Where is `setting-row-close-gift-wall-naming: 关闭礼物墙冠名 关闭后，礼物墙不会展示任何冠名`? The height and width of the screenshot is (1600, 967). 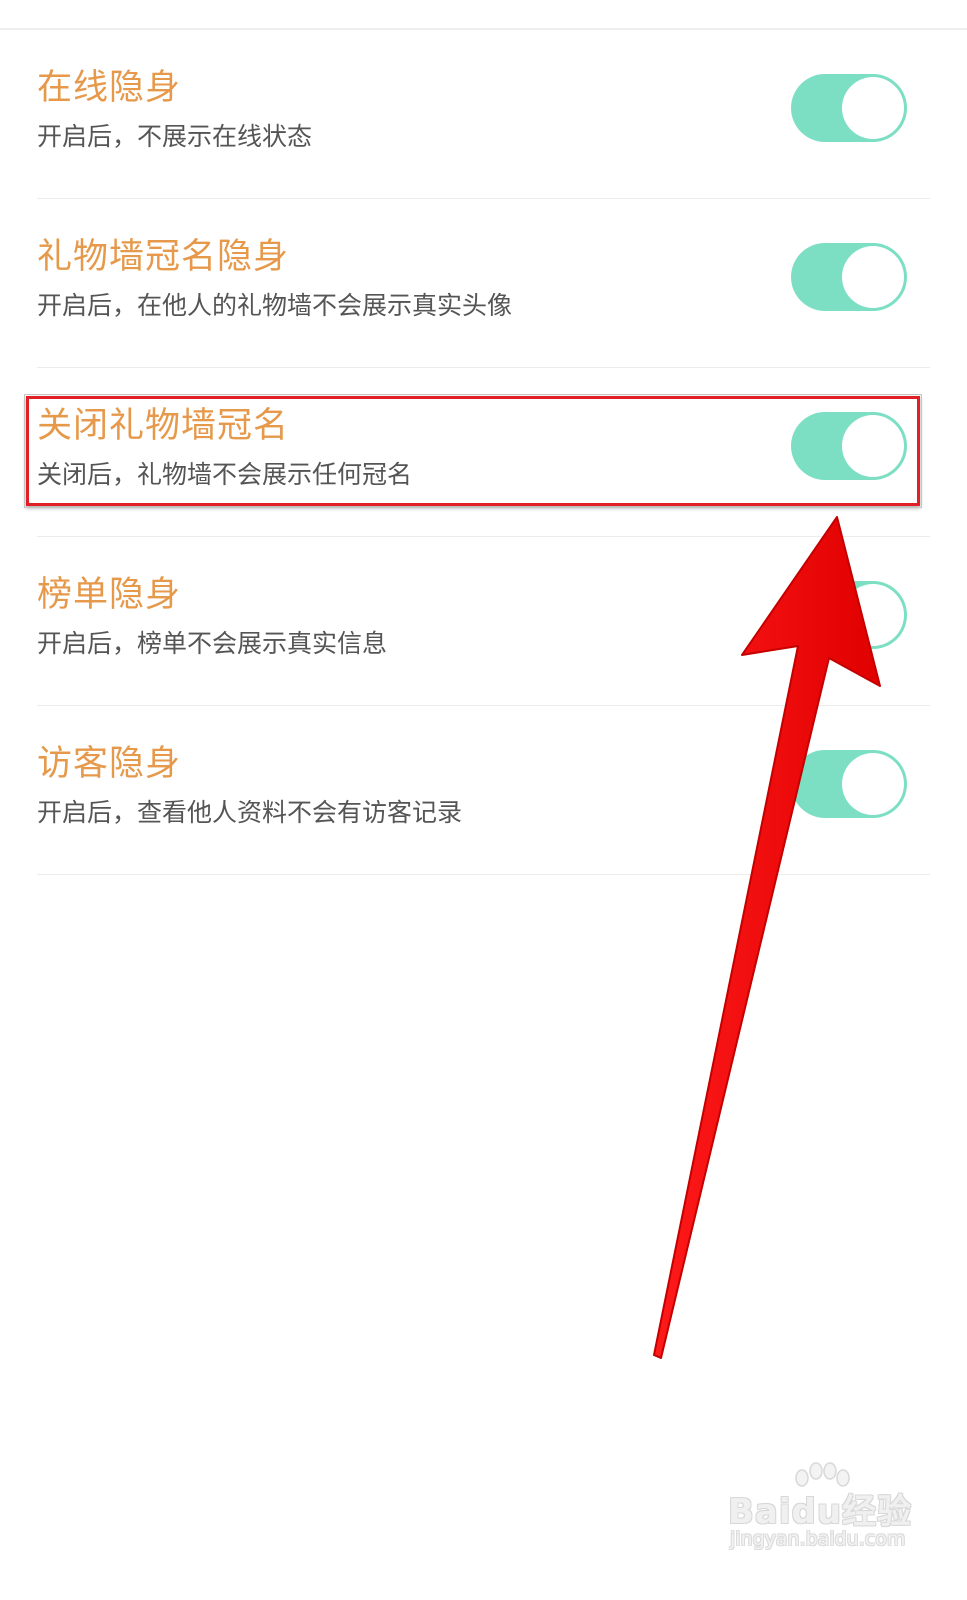
setting-row-close-gift-wall-naming: 关闭礼物墙冠名 关闭后，礼物墙不会展示任何冠名 is located at coordinates (483, 452).